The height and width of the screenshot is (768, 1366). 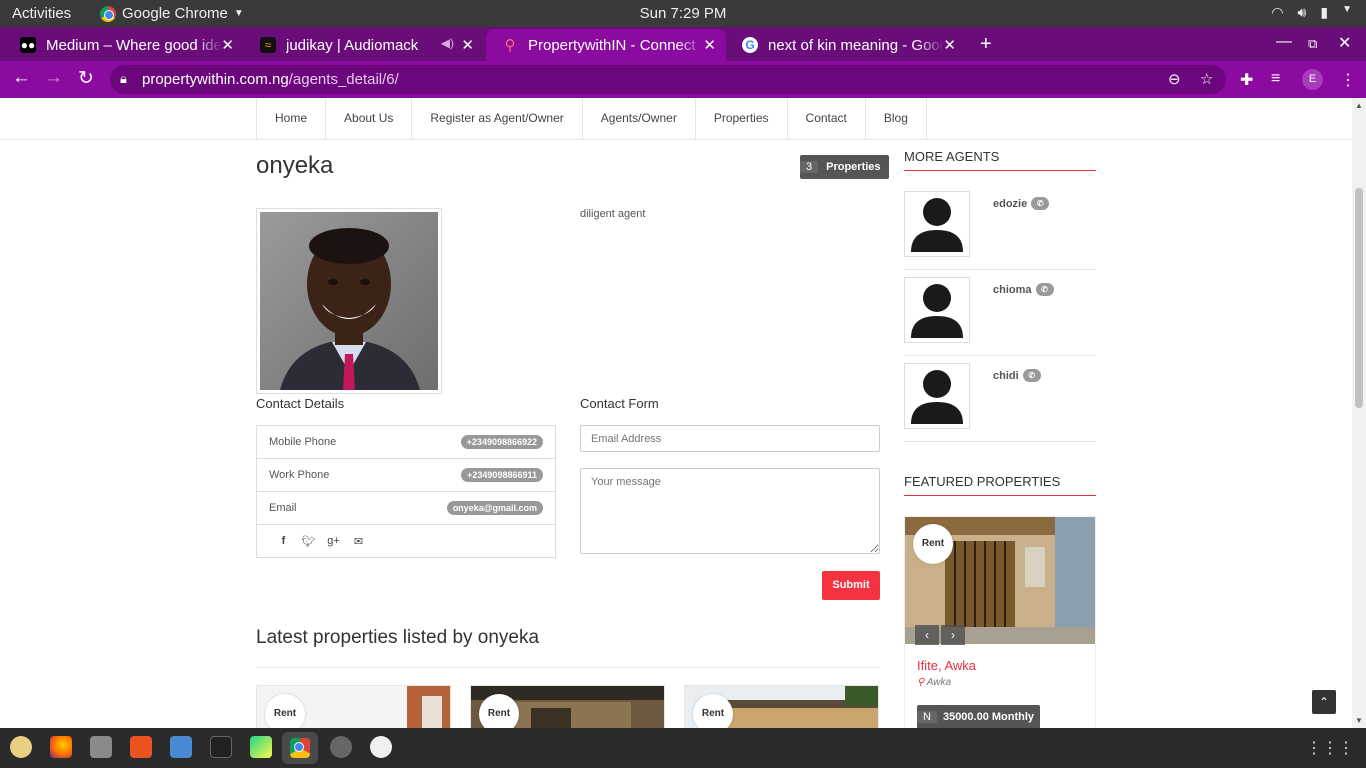 I want to click on contact-row: Mobile Phone +2349098866922, so click(x=406, y=442).